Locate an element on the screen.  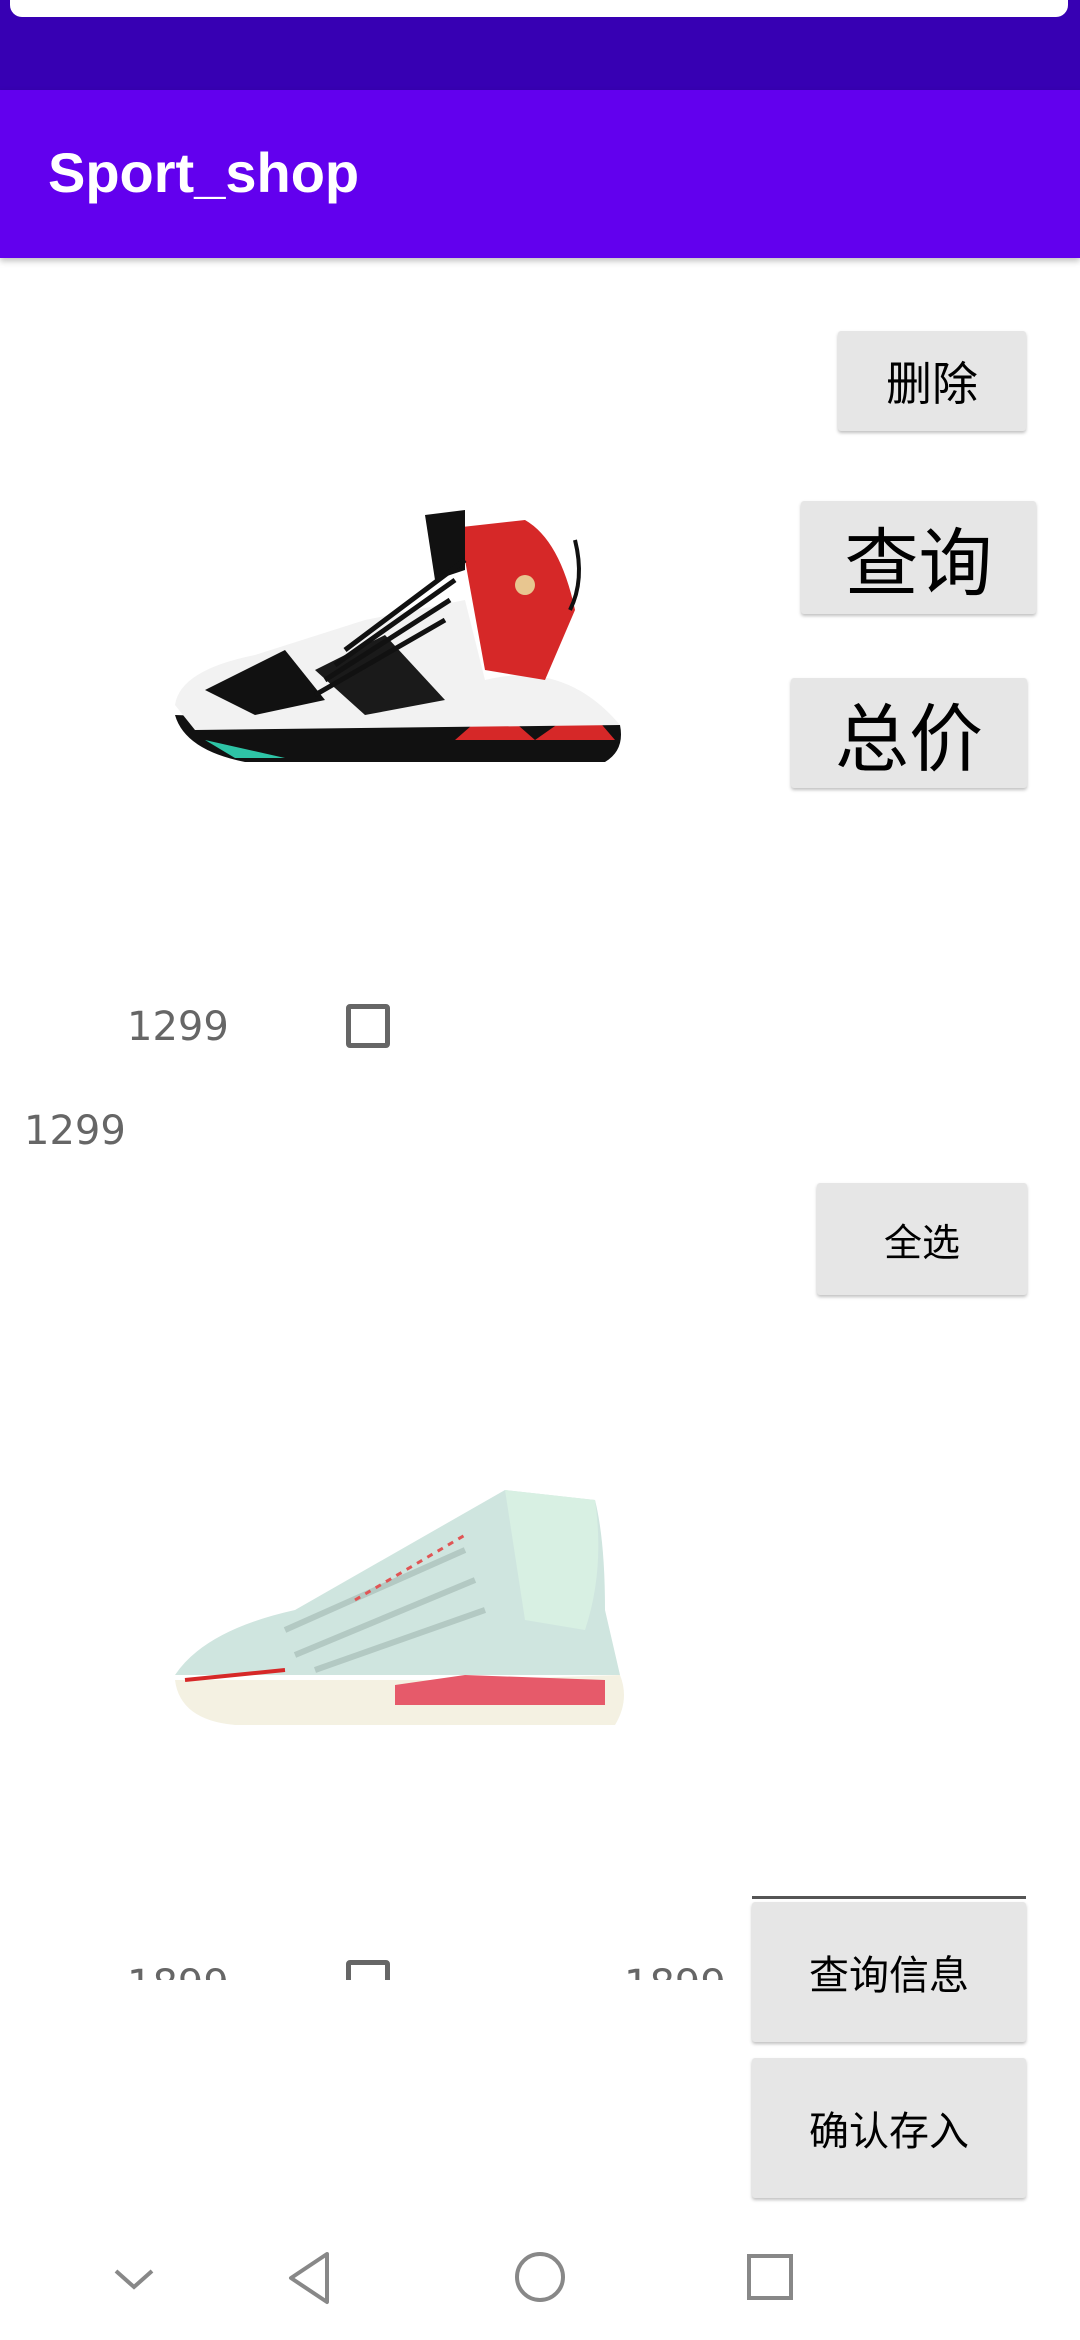
delete-button: 删除 is located at coordinates (932, 381).